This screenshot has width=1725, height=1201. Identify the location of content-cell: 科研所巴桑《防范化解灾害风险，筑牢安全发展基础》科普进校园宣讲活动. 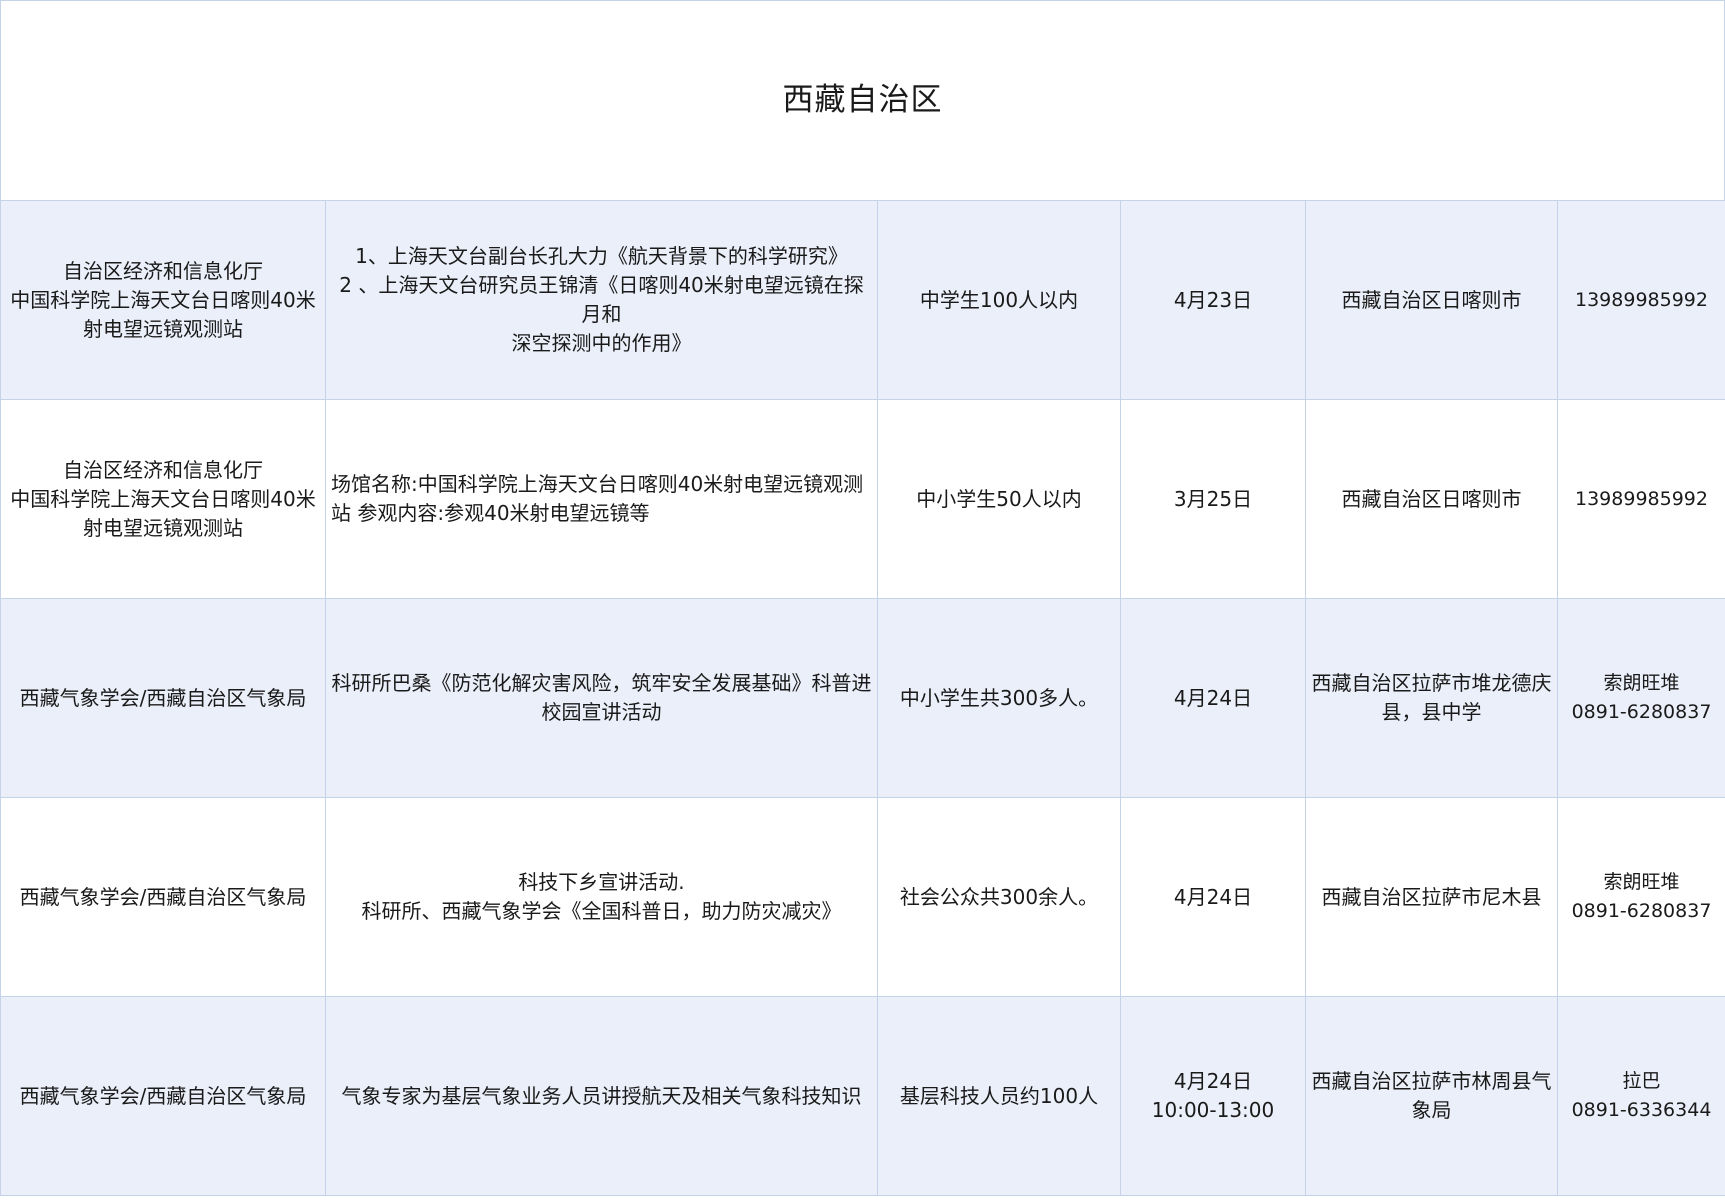
(601, 698).